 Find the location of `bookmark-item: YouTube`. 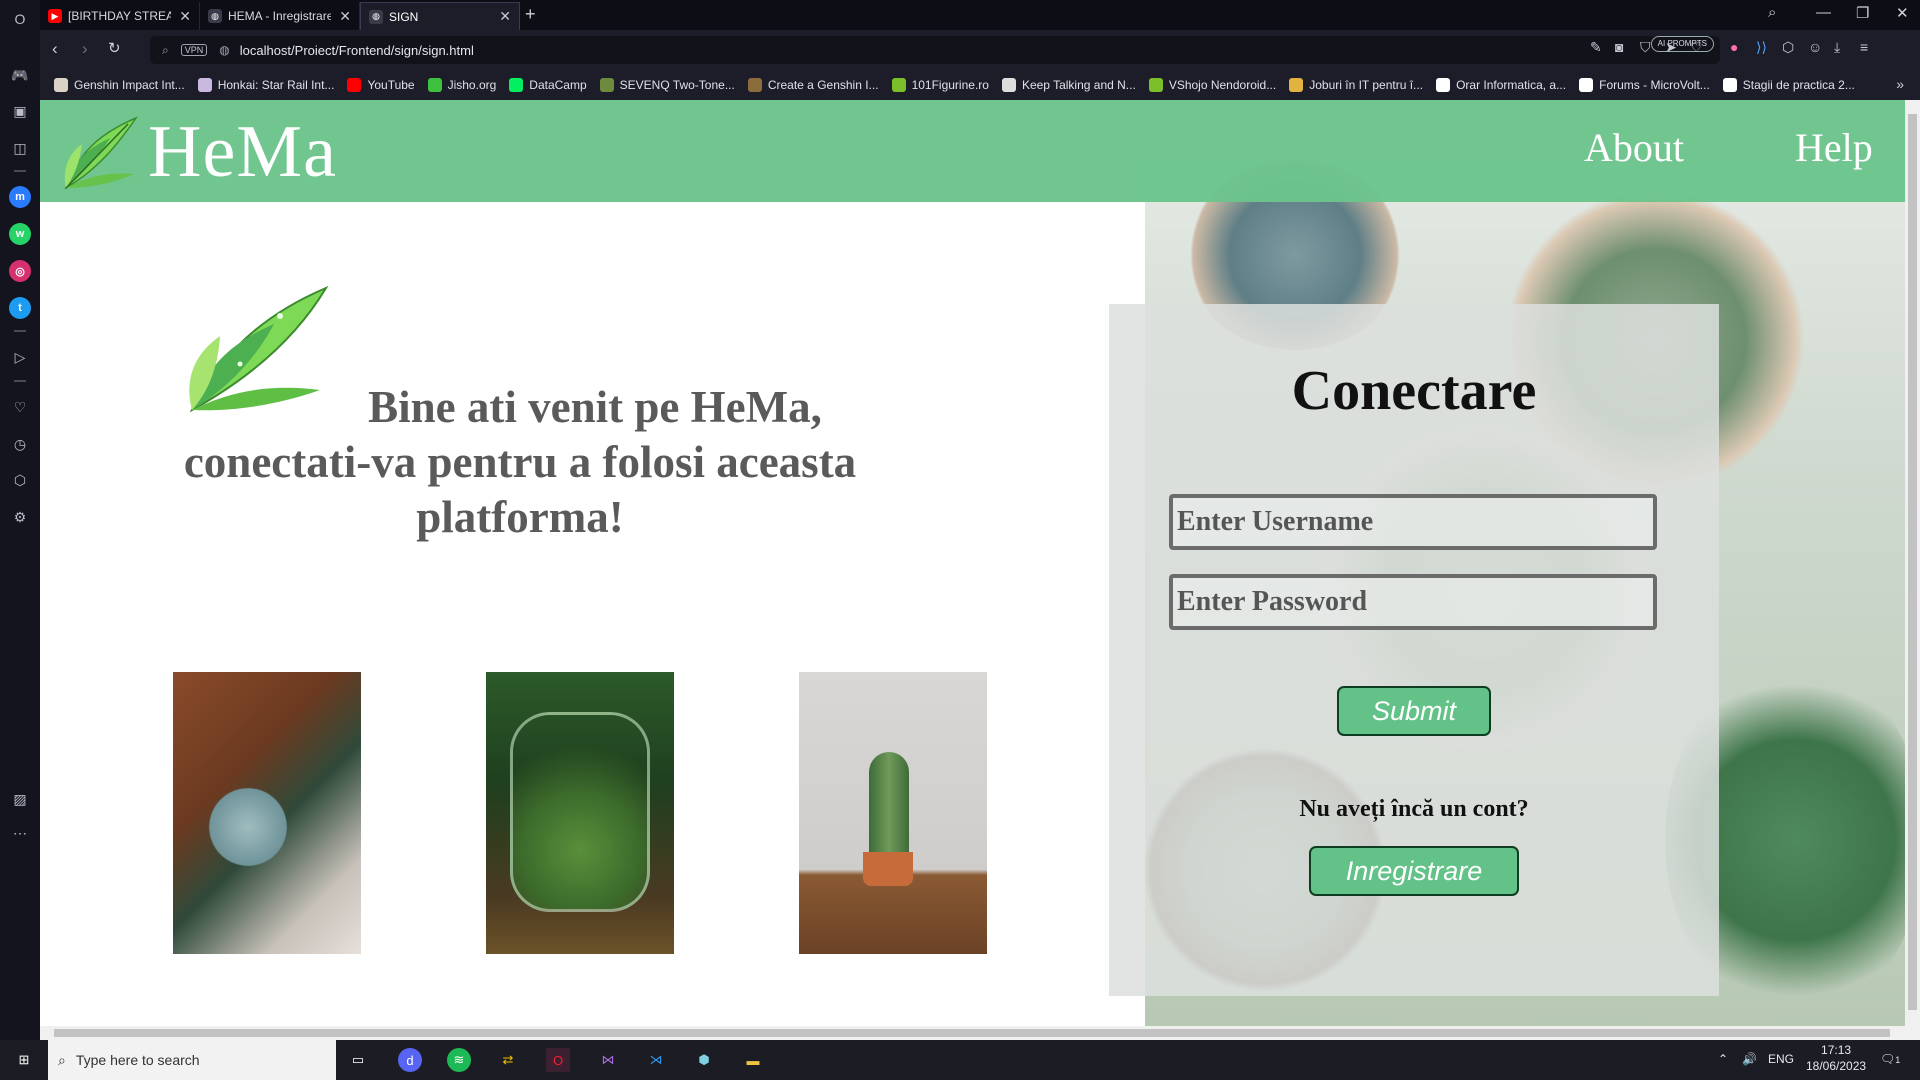

bookmark-item: YouTube is located at coordinates (381, 85).